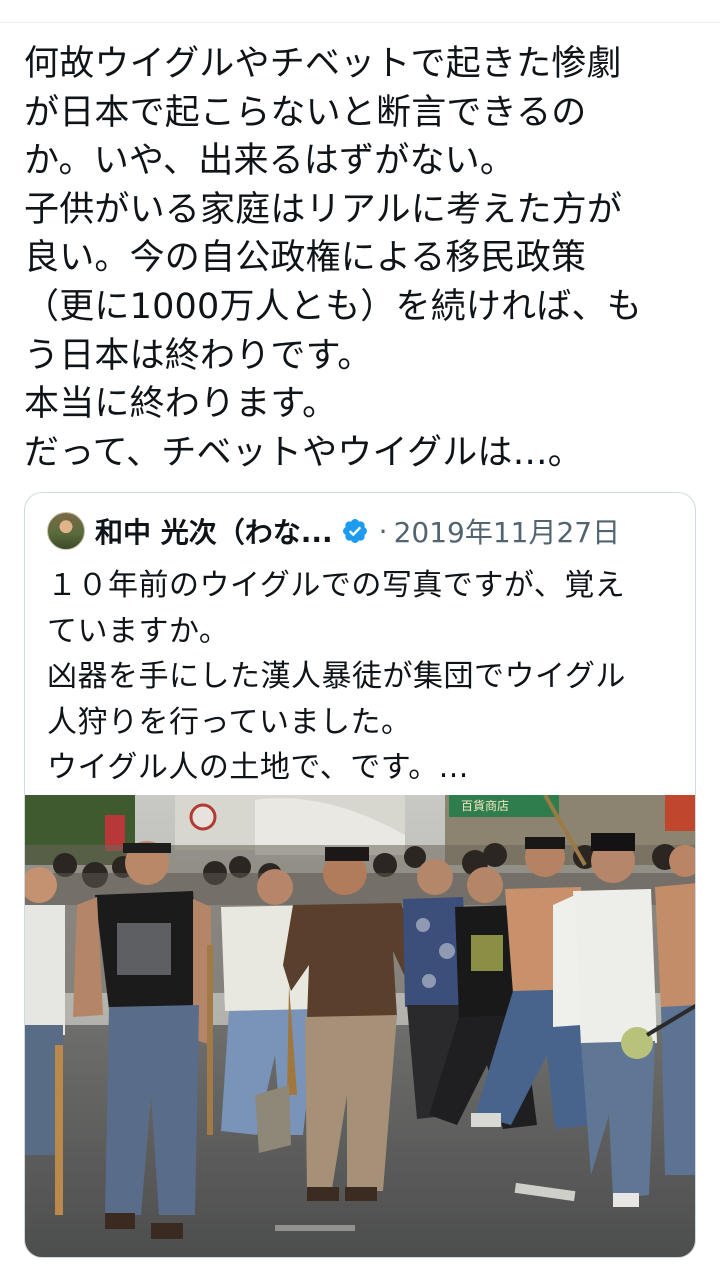 The height and width of the screenshot is (1267, 720). Describe the element at coordinates (485, 805) in the screenshot. I see `photo-shop-sign: 百貨商店` at that location.